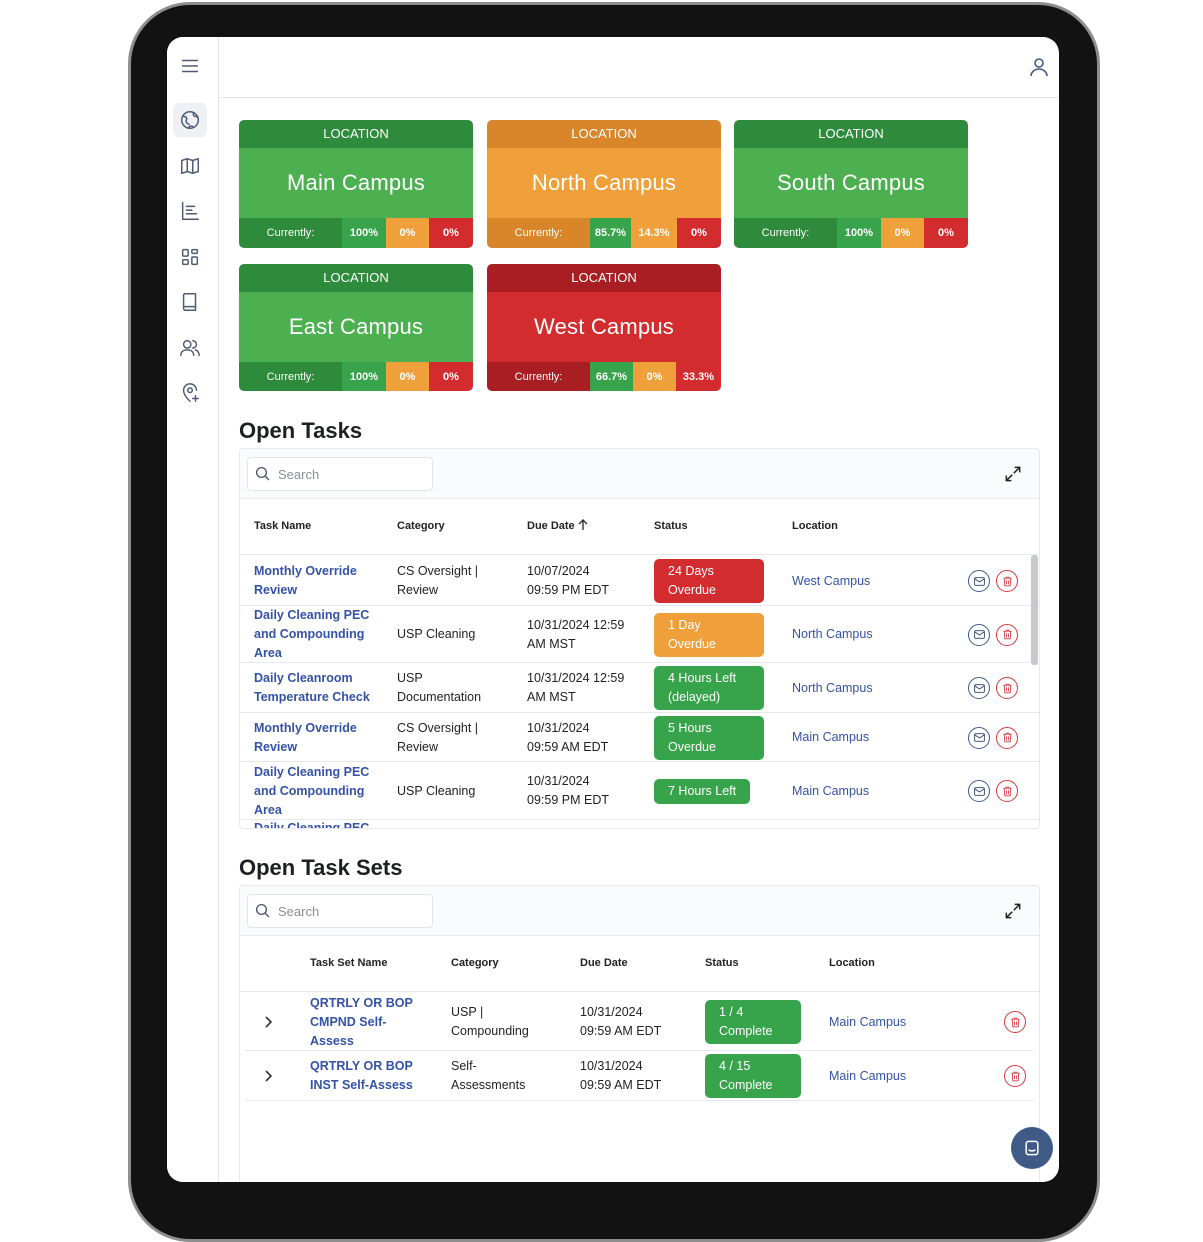  Describe the element at coordinates (361, 1022) in the screenshot. I see `task-set-name-link: QRTRLY OR BOP CMPND Self- Assess` at that location.